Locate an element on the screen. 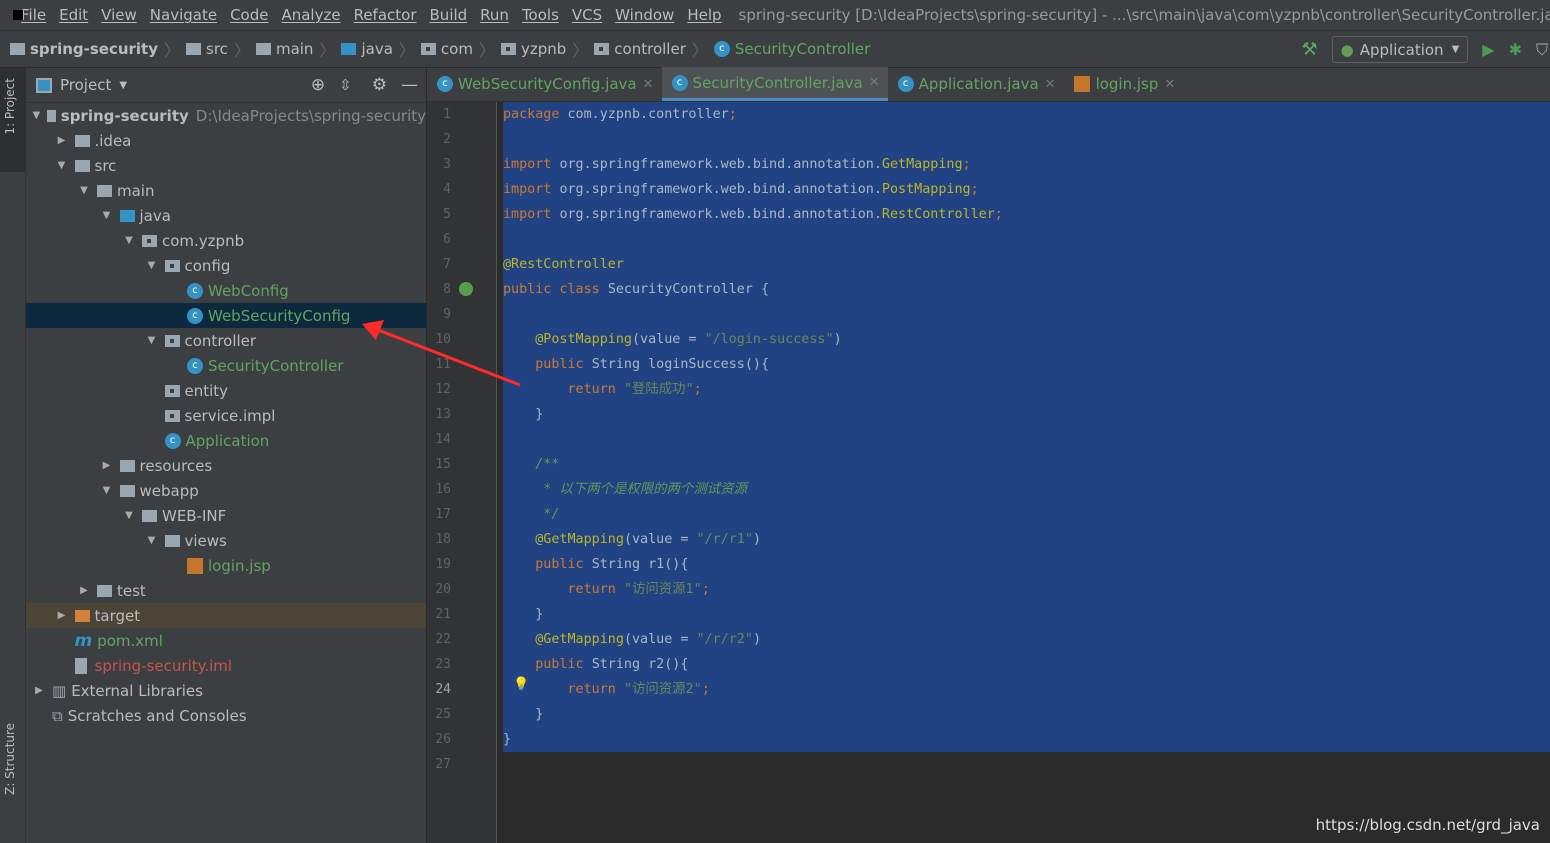 Image resolution: width=1550 pixels, height=843 pixels. red-annotation-arrow is located at coordinates (441, 353).